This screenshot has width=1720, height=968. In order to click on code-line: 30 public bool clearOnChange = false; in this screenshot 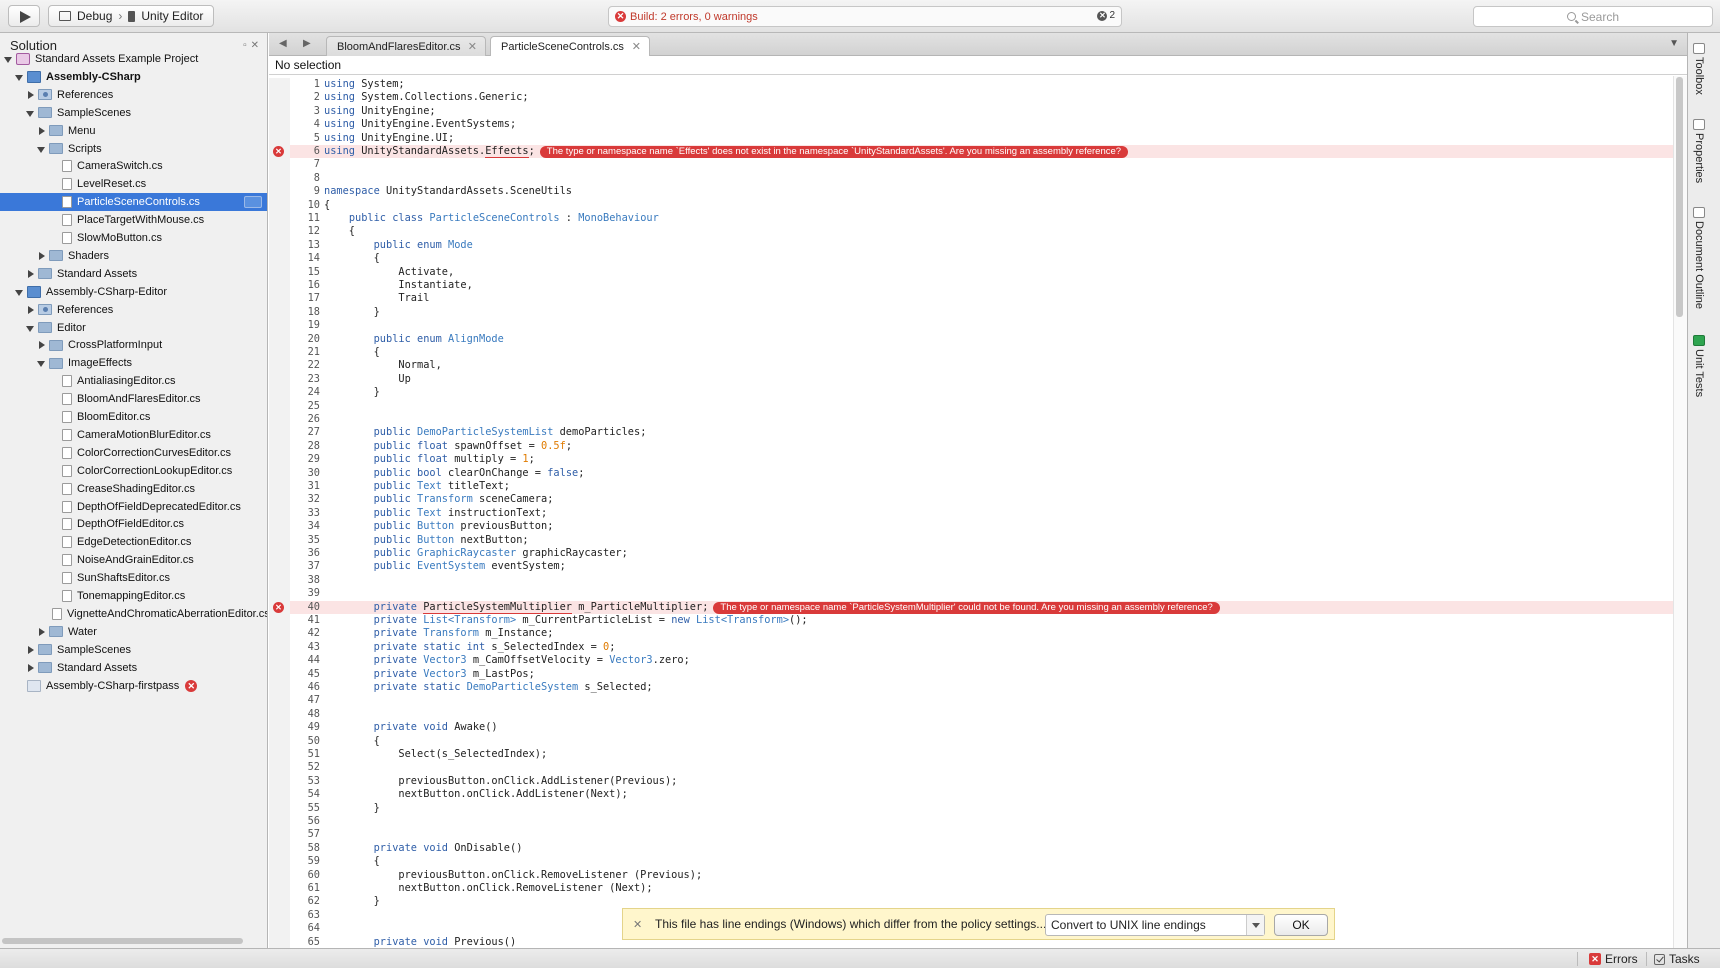, I will do `click(978, 473)`.